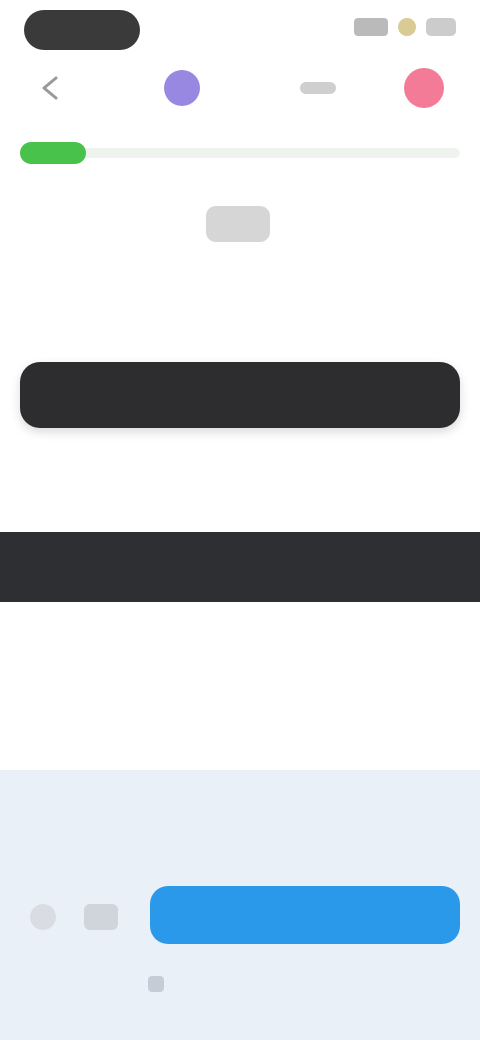 The height and width of the screenshot is (1040, 480). I want to click on center-chip, so click(238, 224).